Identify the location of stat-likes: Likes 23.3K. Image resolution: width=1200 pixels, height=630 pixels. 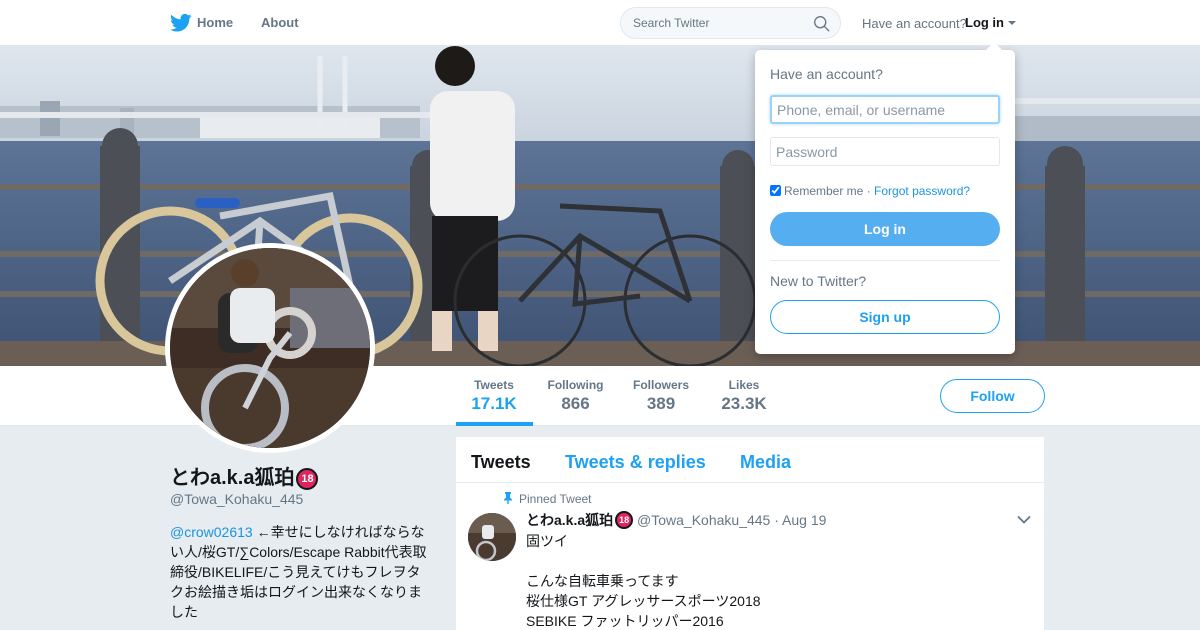
(744, 396).